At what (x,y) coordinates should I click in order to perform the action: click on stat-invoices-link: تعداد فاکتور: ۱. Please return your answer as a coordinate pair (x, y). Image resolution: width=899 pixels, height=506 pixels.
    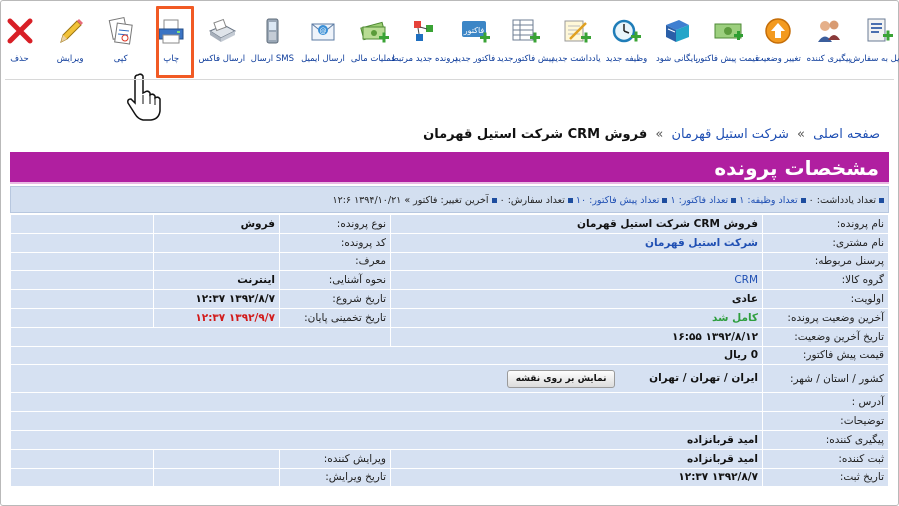
    Looking at the image, I should click on (699, 200).